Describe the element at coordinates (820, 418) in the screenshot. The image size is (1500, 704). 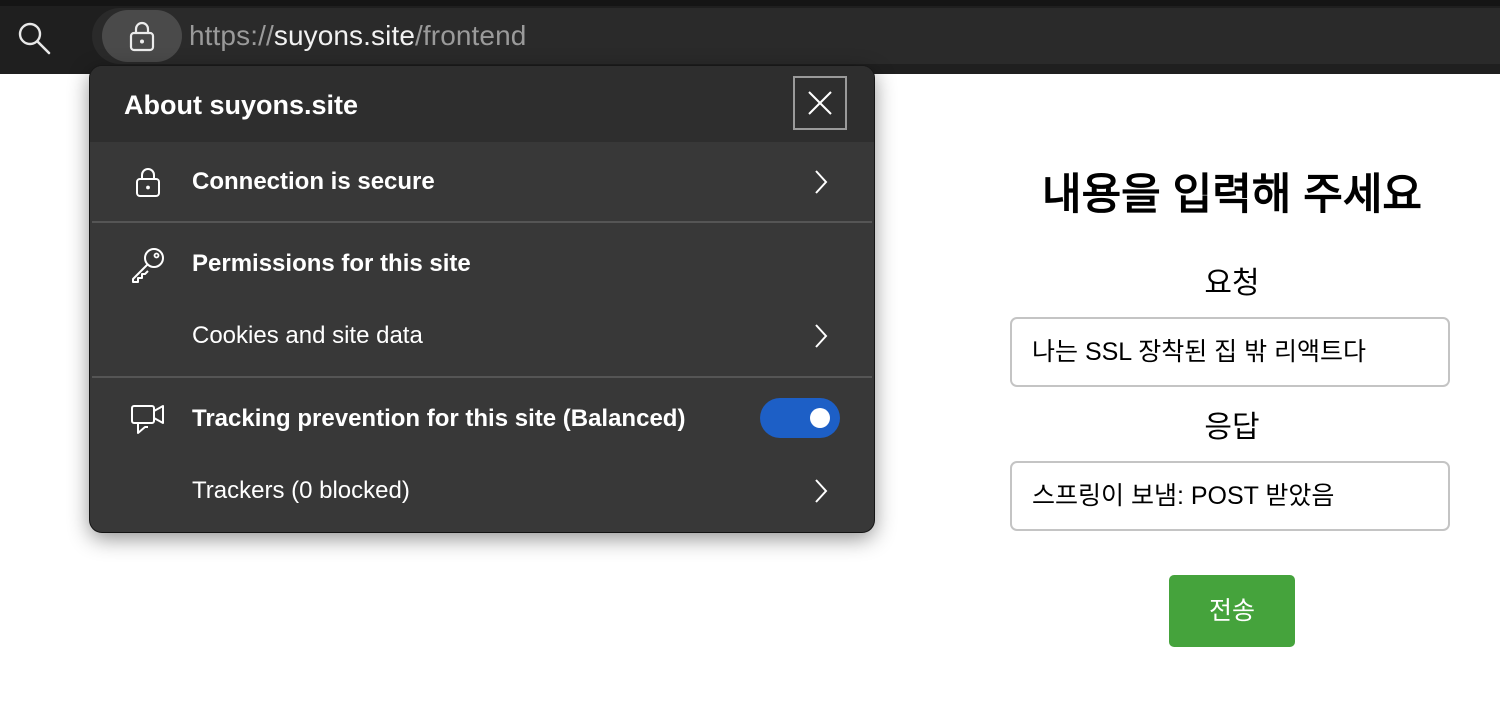
I see `toggle-knob` at that location.